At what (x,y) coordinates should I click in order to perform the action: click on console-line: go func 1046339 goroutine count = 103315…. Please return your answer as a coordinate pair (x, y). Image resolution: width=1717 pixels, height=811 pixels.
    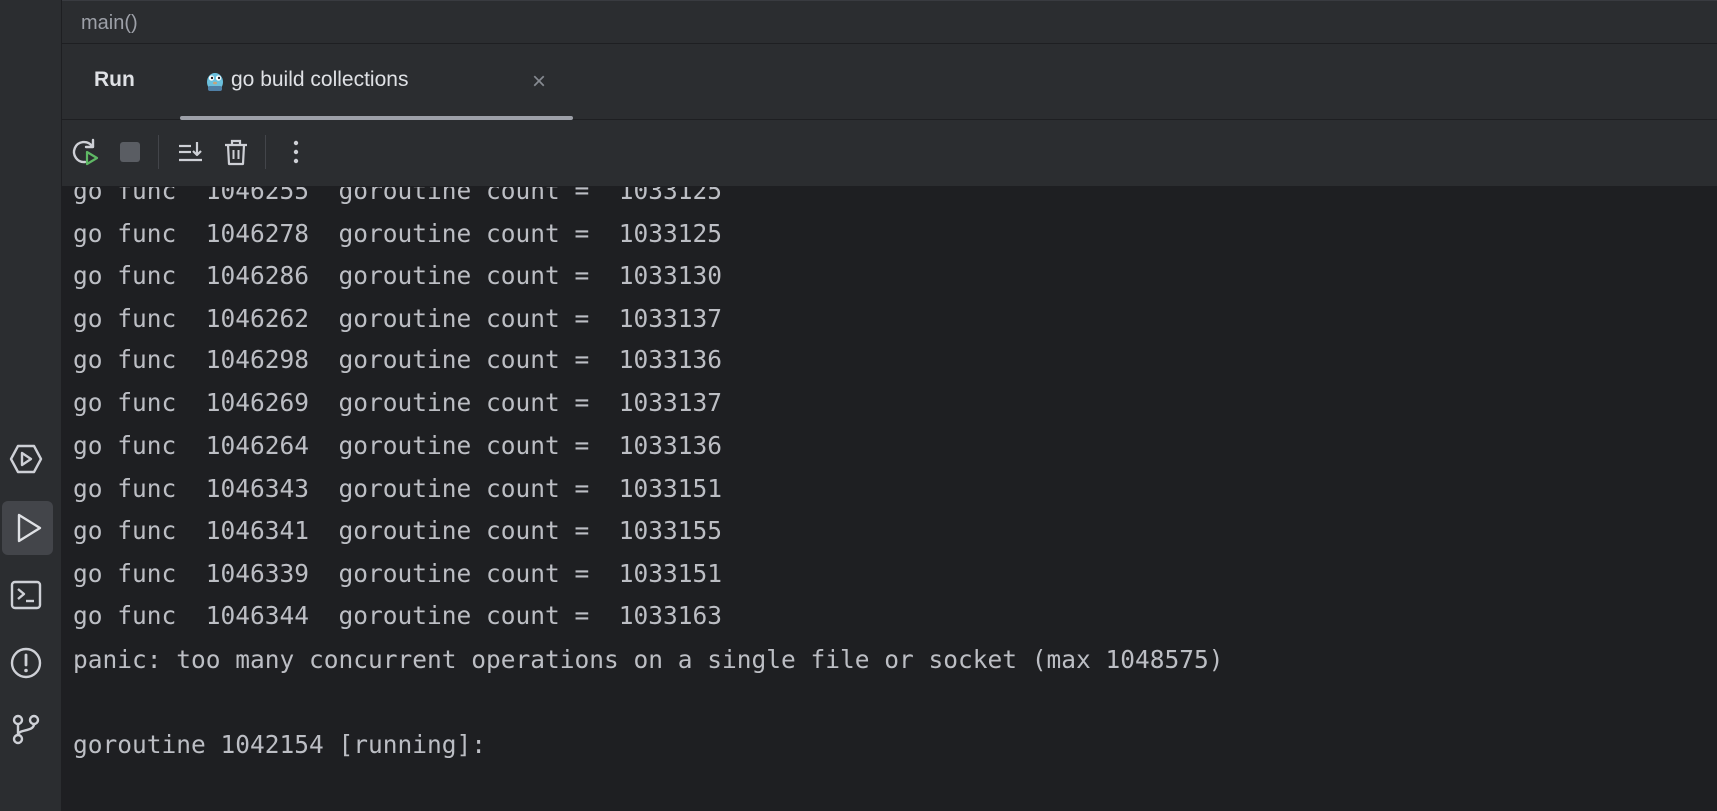
    Looking at the image, I should click on (398, 573).